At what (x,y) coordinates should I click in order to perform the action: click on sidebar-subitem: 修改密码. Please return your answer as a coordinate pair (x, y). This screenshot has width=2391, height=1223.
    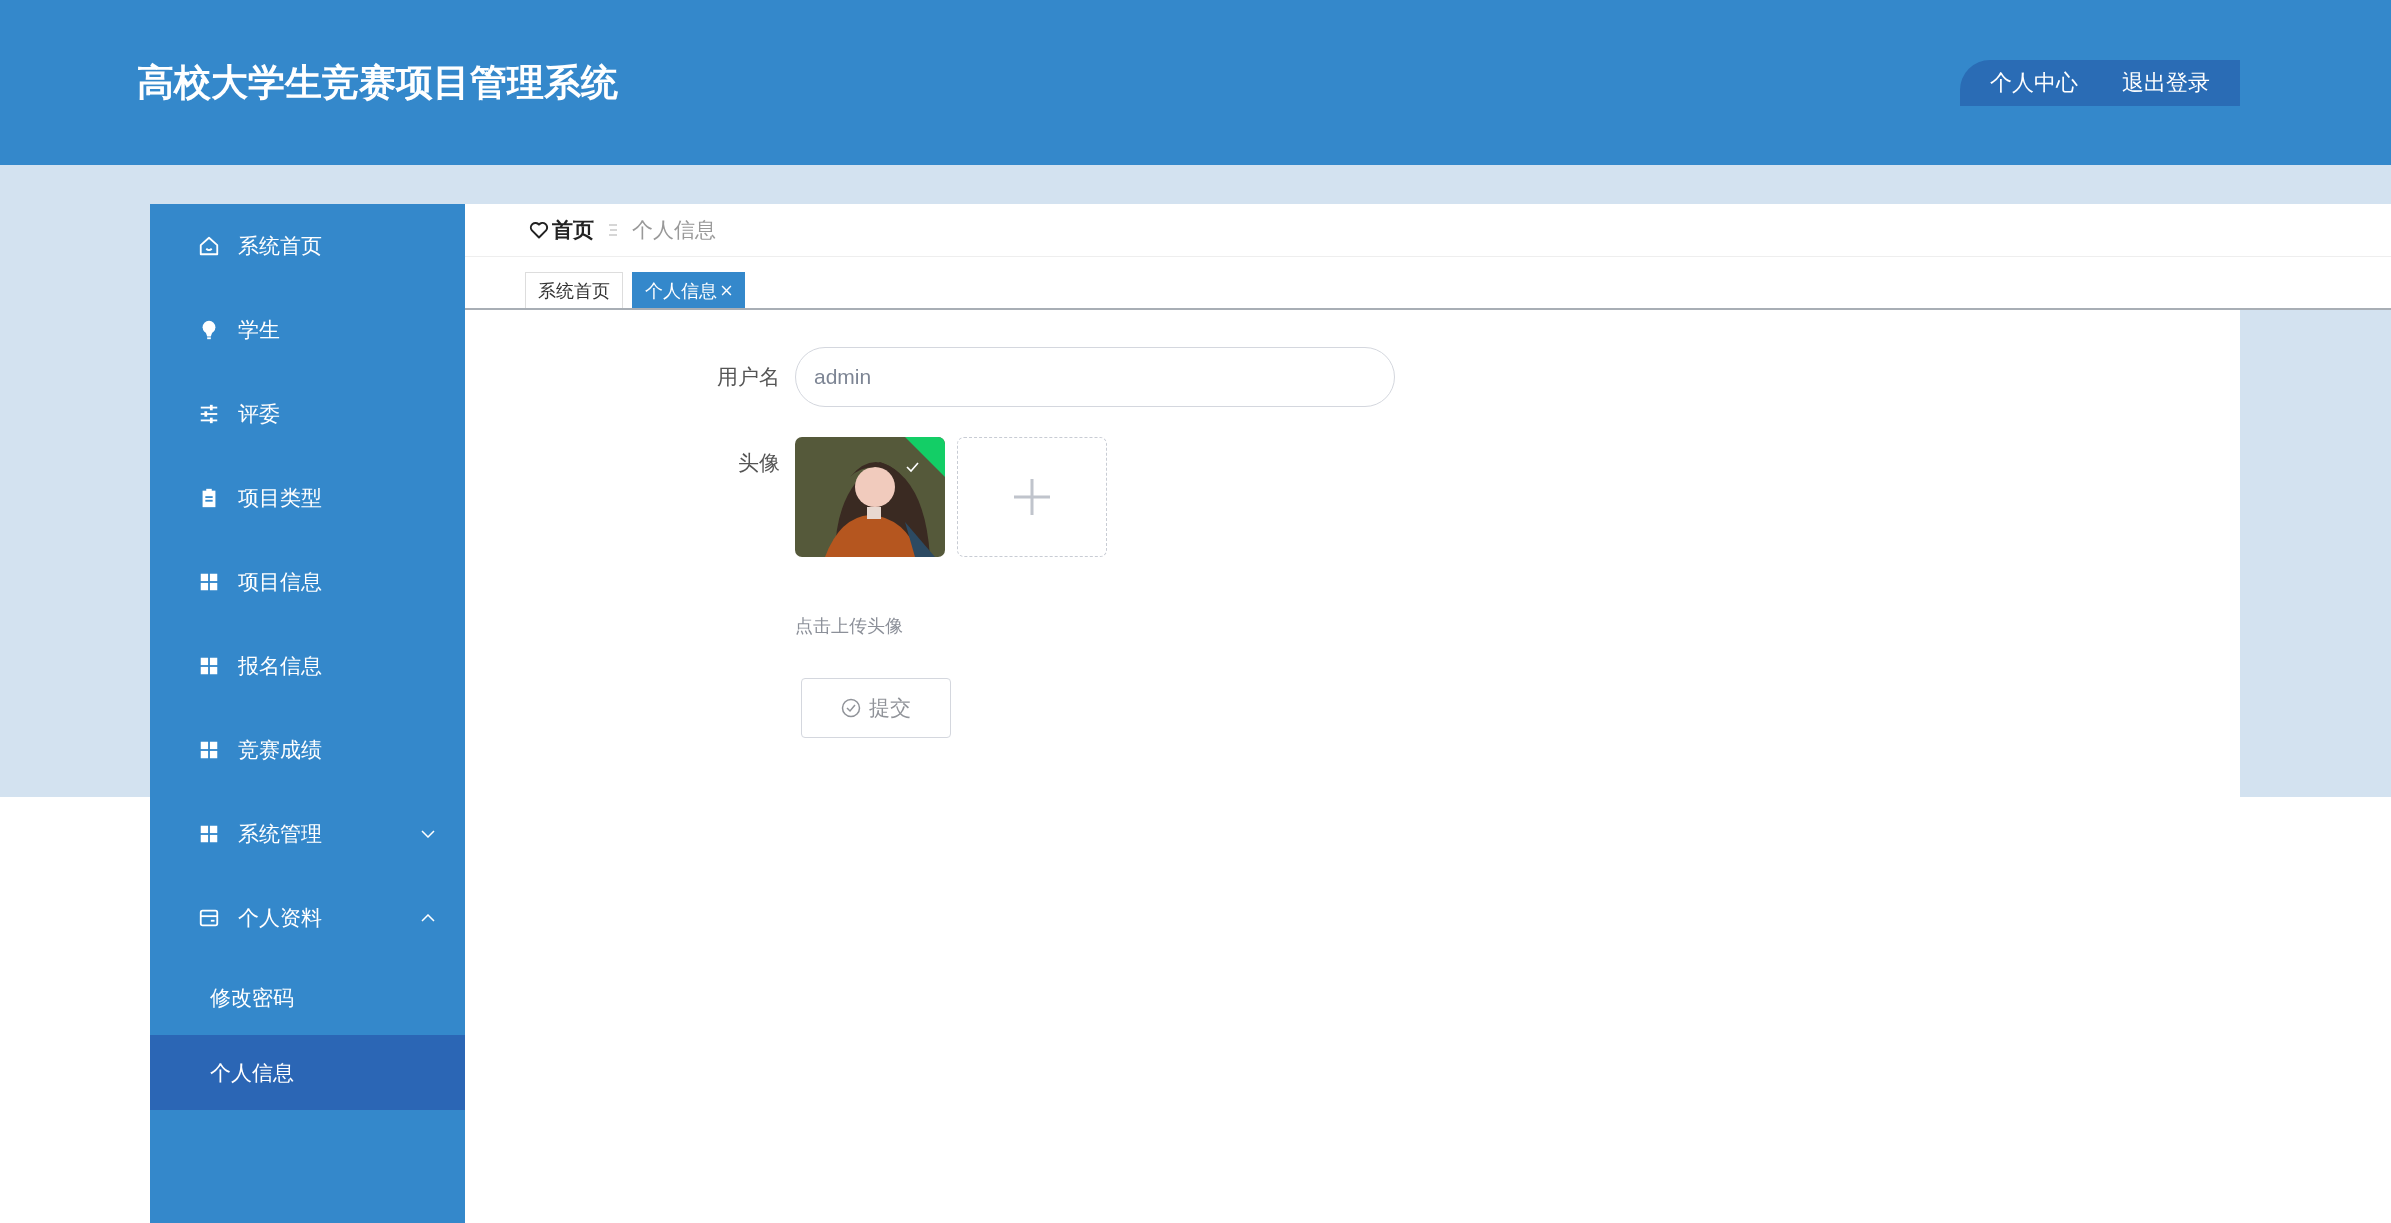
    Looking at the image, I should click on (307, 997).